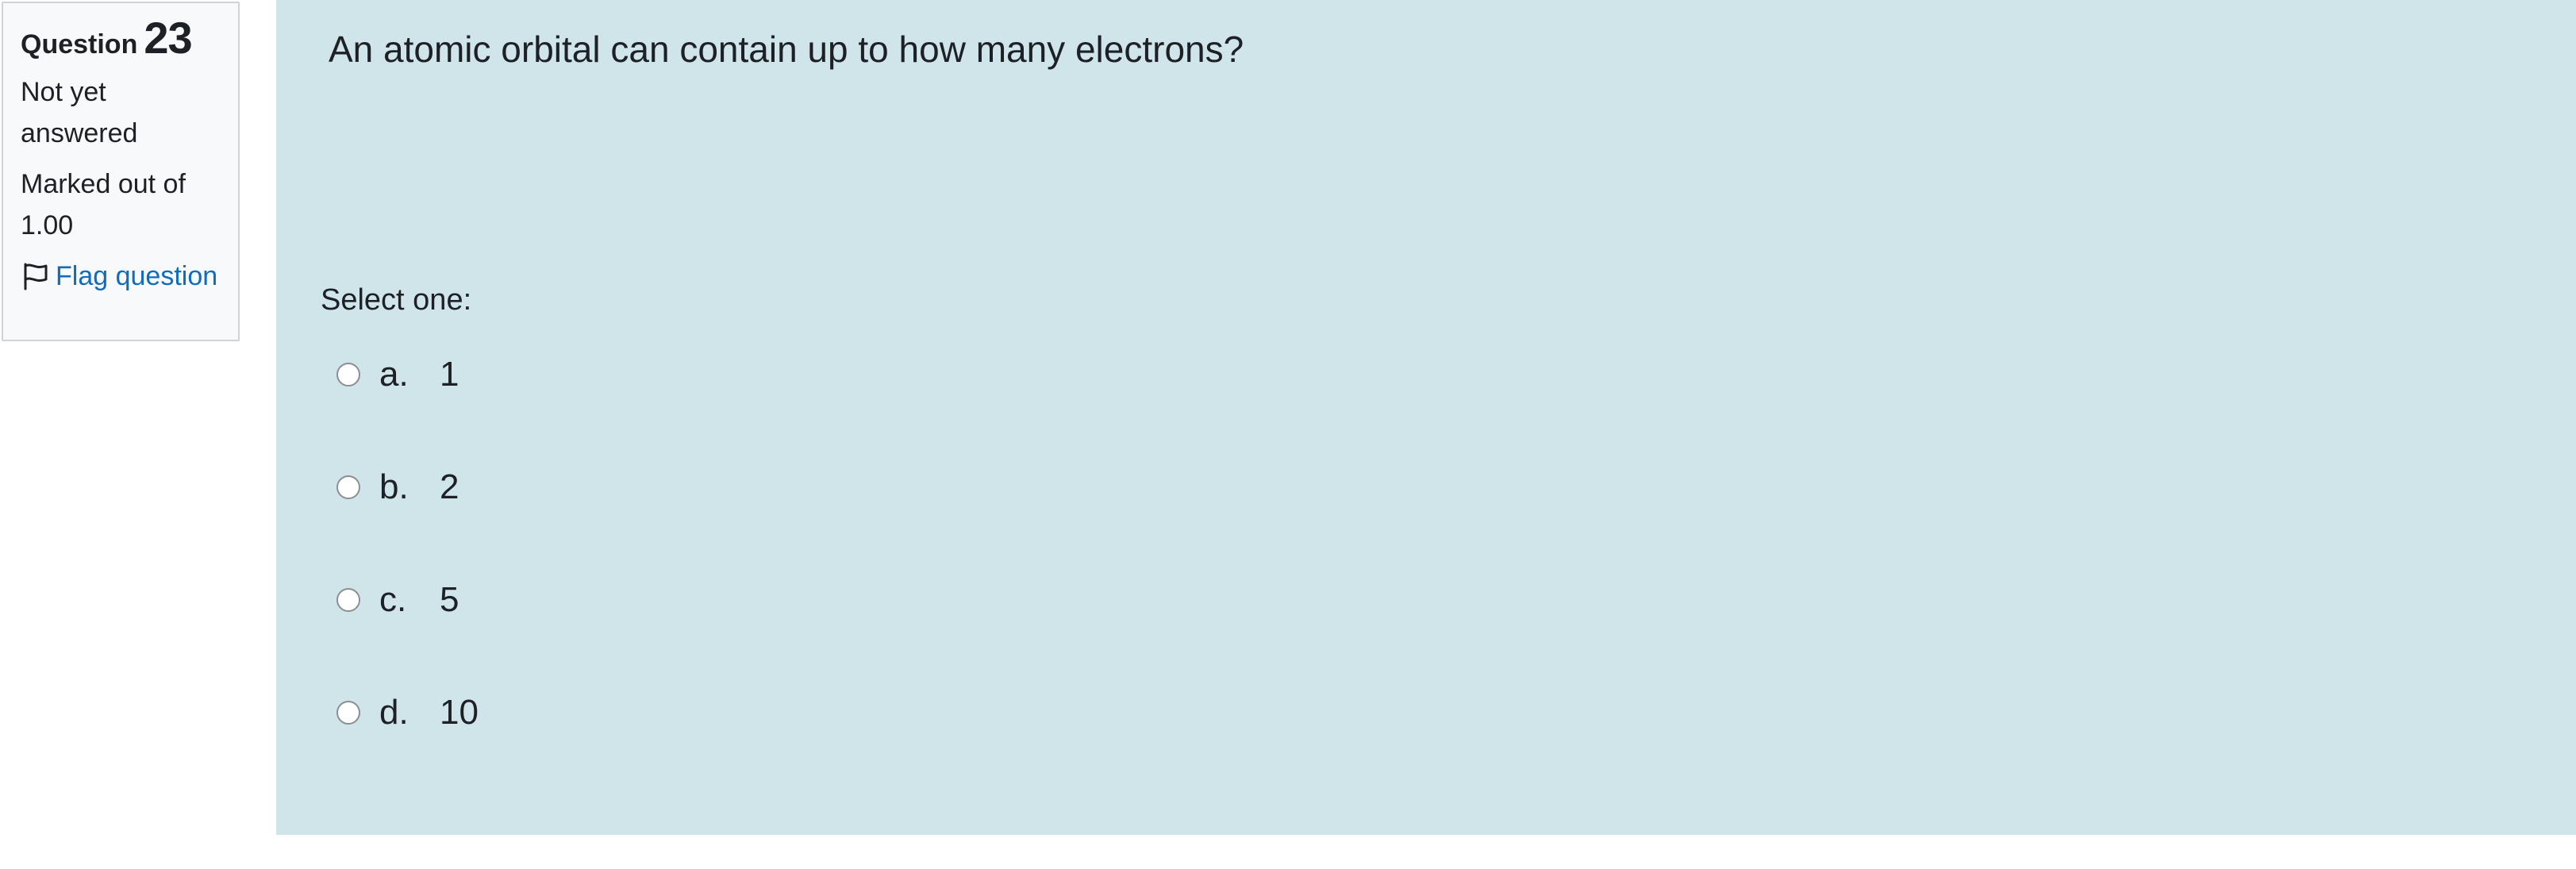 The height and width of the screenshot is (869, 2576). I want to click on answer-option-b: b. 2, so click(407, 488).